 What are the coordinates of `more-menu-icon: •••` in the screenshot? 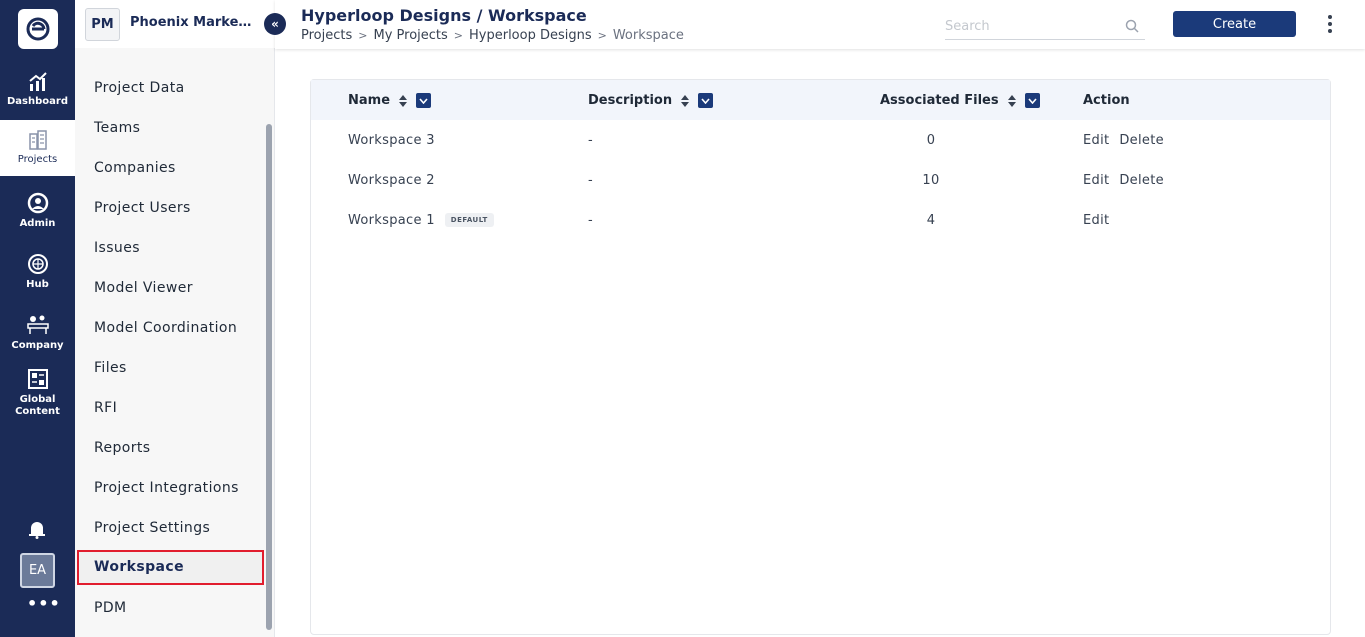 It's located at (44, 603).